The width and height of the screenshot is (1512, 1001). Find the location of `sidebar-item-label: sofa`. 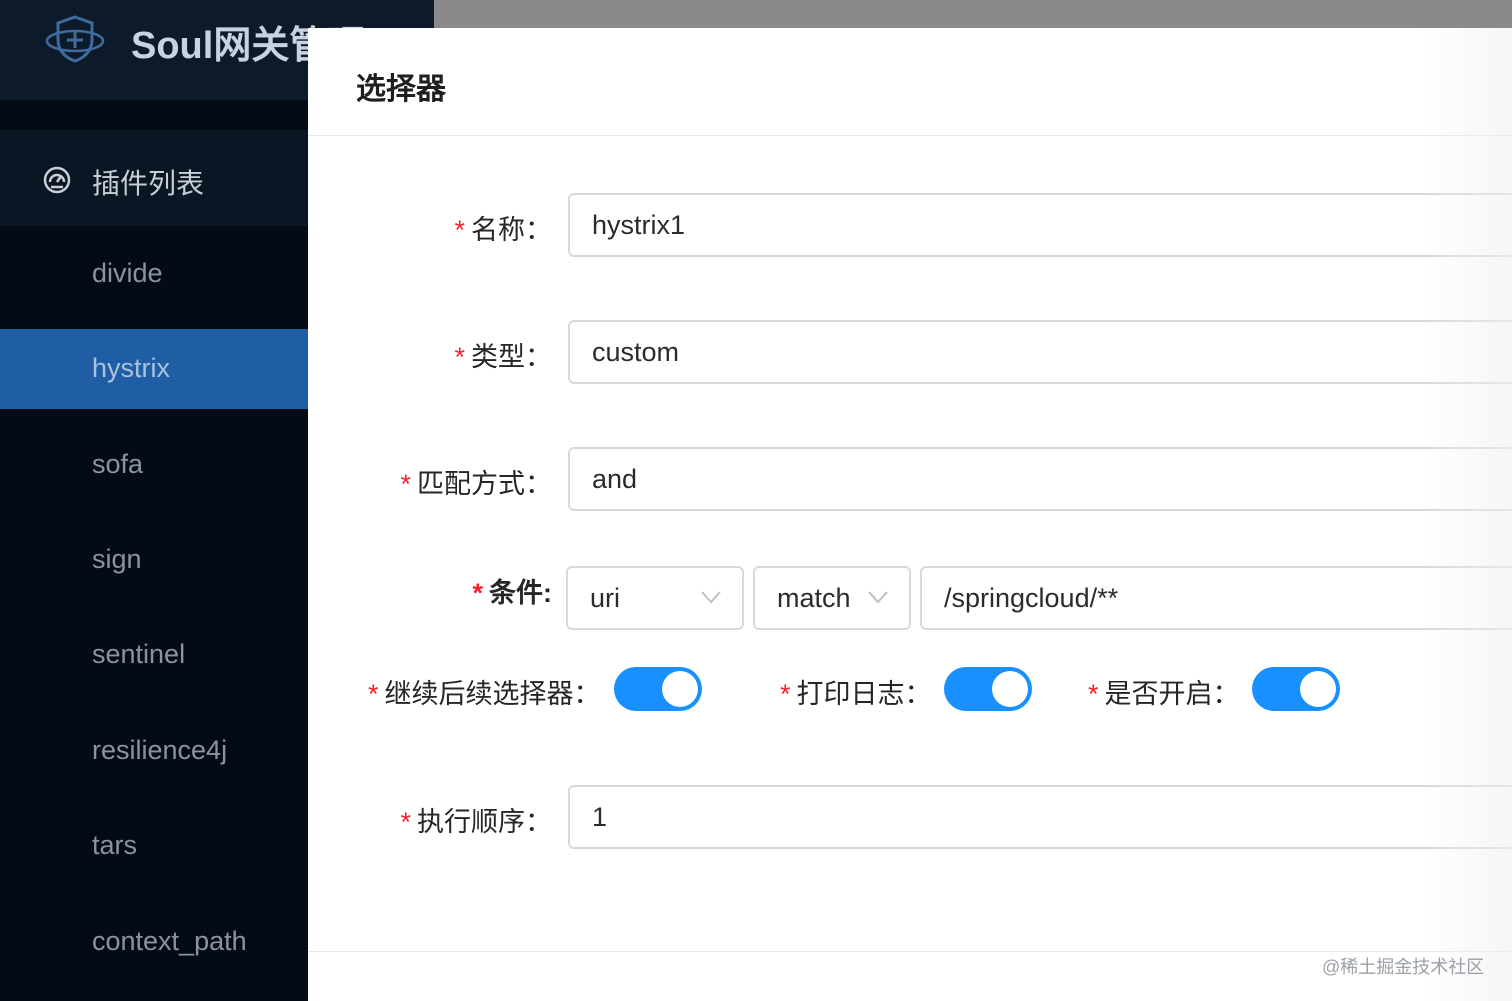

sidebar-item-label: sofa is located at coordinates (118, 464).